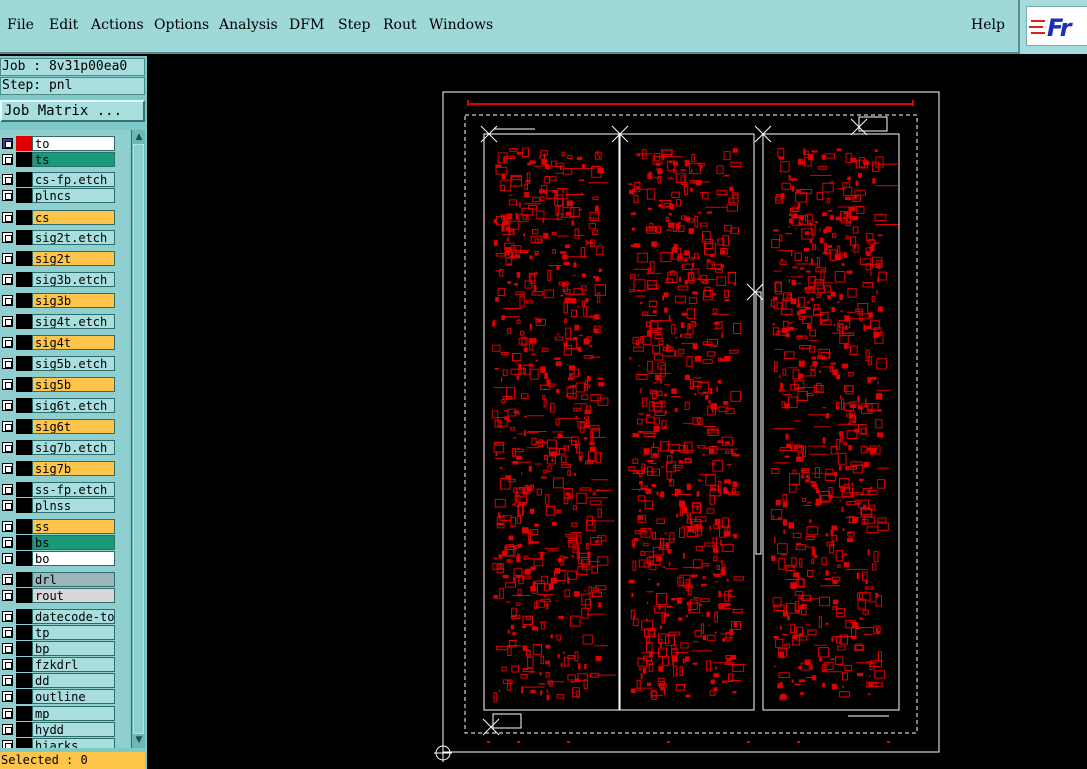  I want to click on layer-name: mp, so click(73, 713).